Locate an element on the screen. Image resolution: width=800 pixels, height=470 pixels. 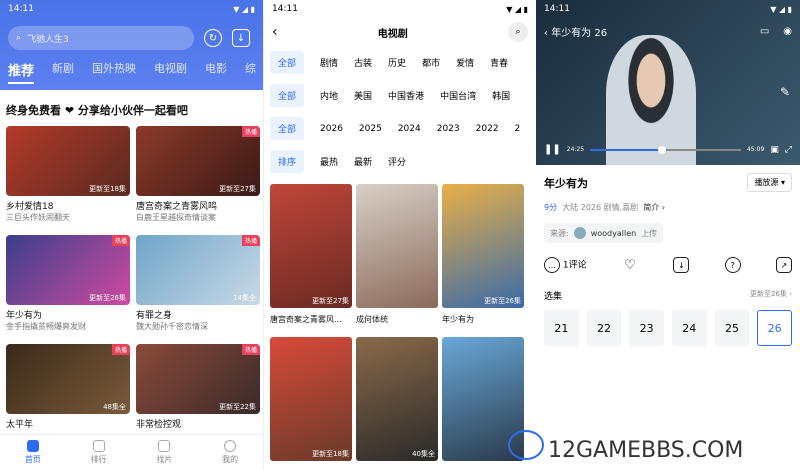
episode-button: 23 is located at coordinates (646, 328).